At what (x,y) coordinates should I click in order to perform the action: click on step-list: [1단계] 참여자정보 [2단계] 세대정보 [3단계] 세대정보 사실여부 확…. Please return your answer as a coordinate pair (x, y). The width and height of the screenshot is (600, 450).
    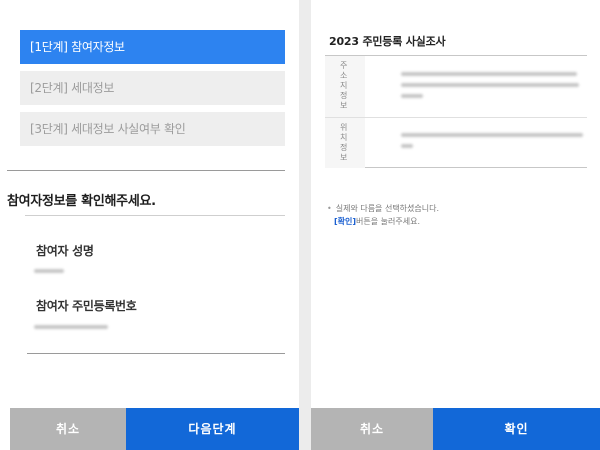
    Looking at the image, I should click on (152, 91).